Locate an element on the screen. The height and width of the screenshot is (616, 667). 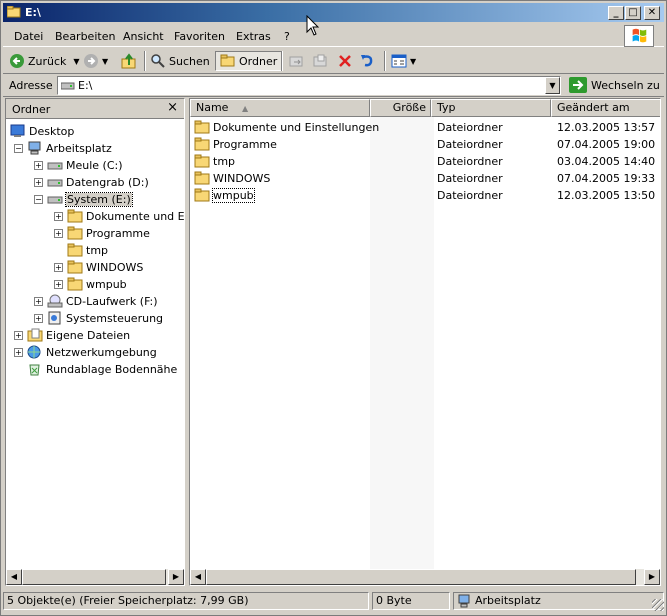
column-header-type: Typ is located at coordinates (491, 108).